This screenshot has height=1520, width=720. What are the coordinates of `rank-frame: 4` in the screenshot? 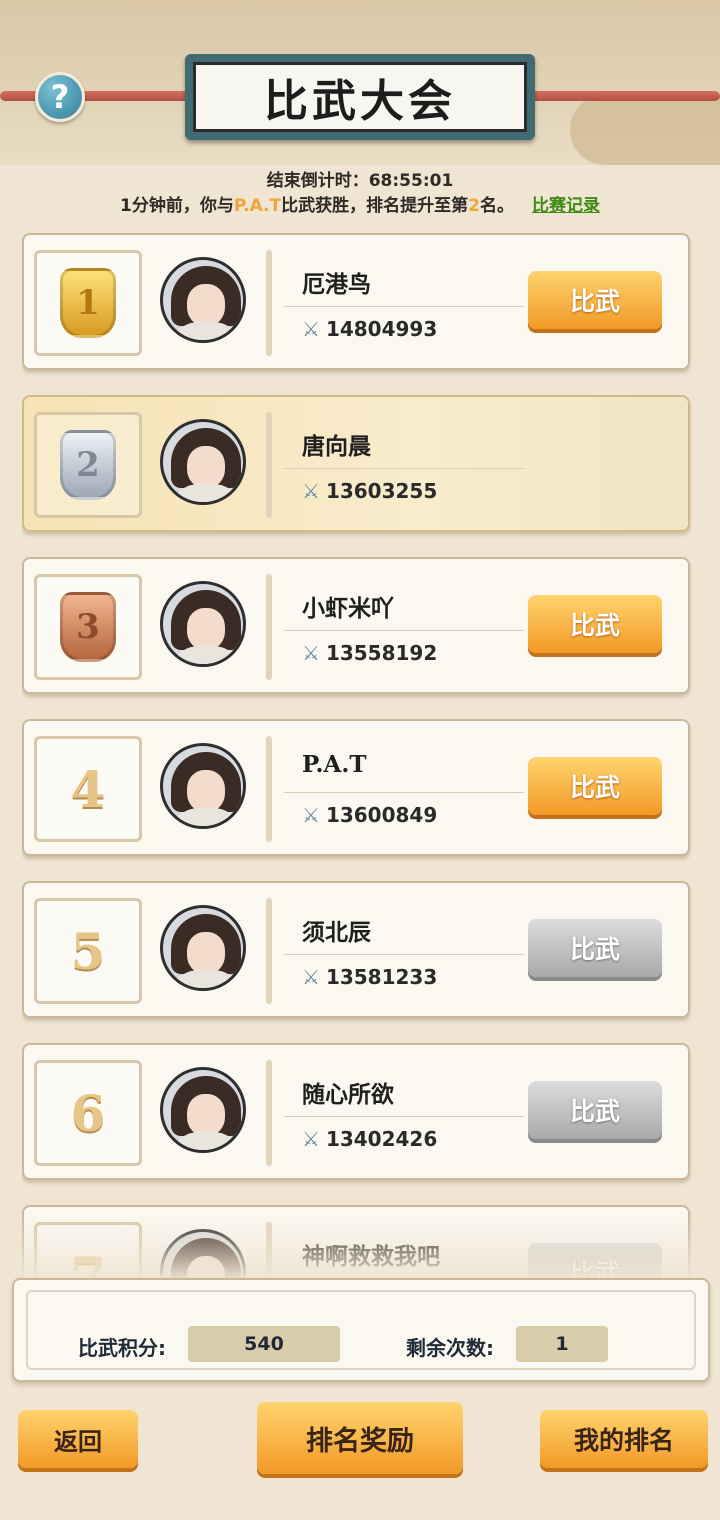 It's located at (88, 789).